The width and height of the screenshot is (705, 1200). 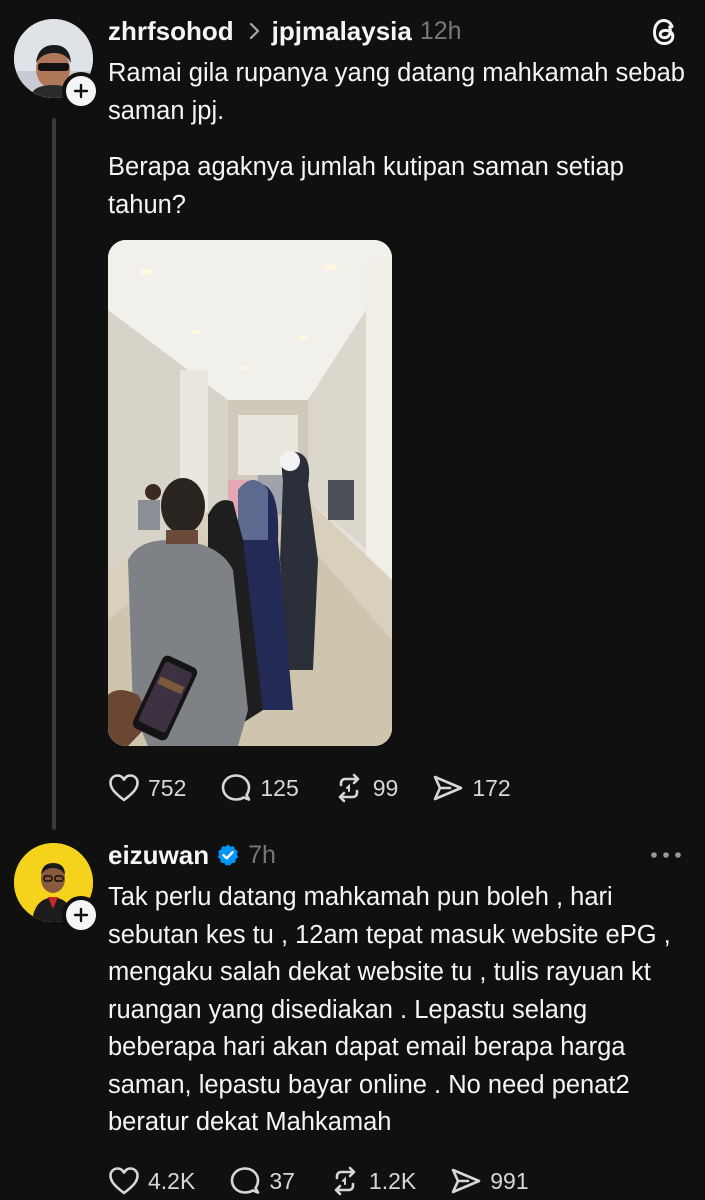 I want to click on thread-connector-line, so click(x=54, y=474).